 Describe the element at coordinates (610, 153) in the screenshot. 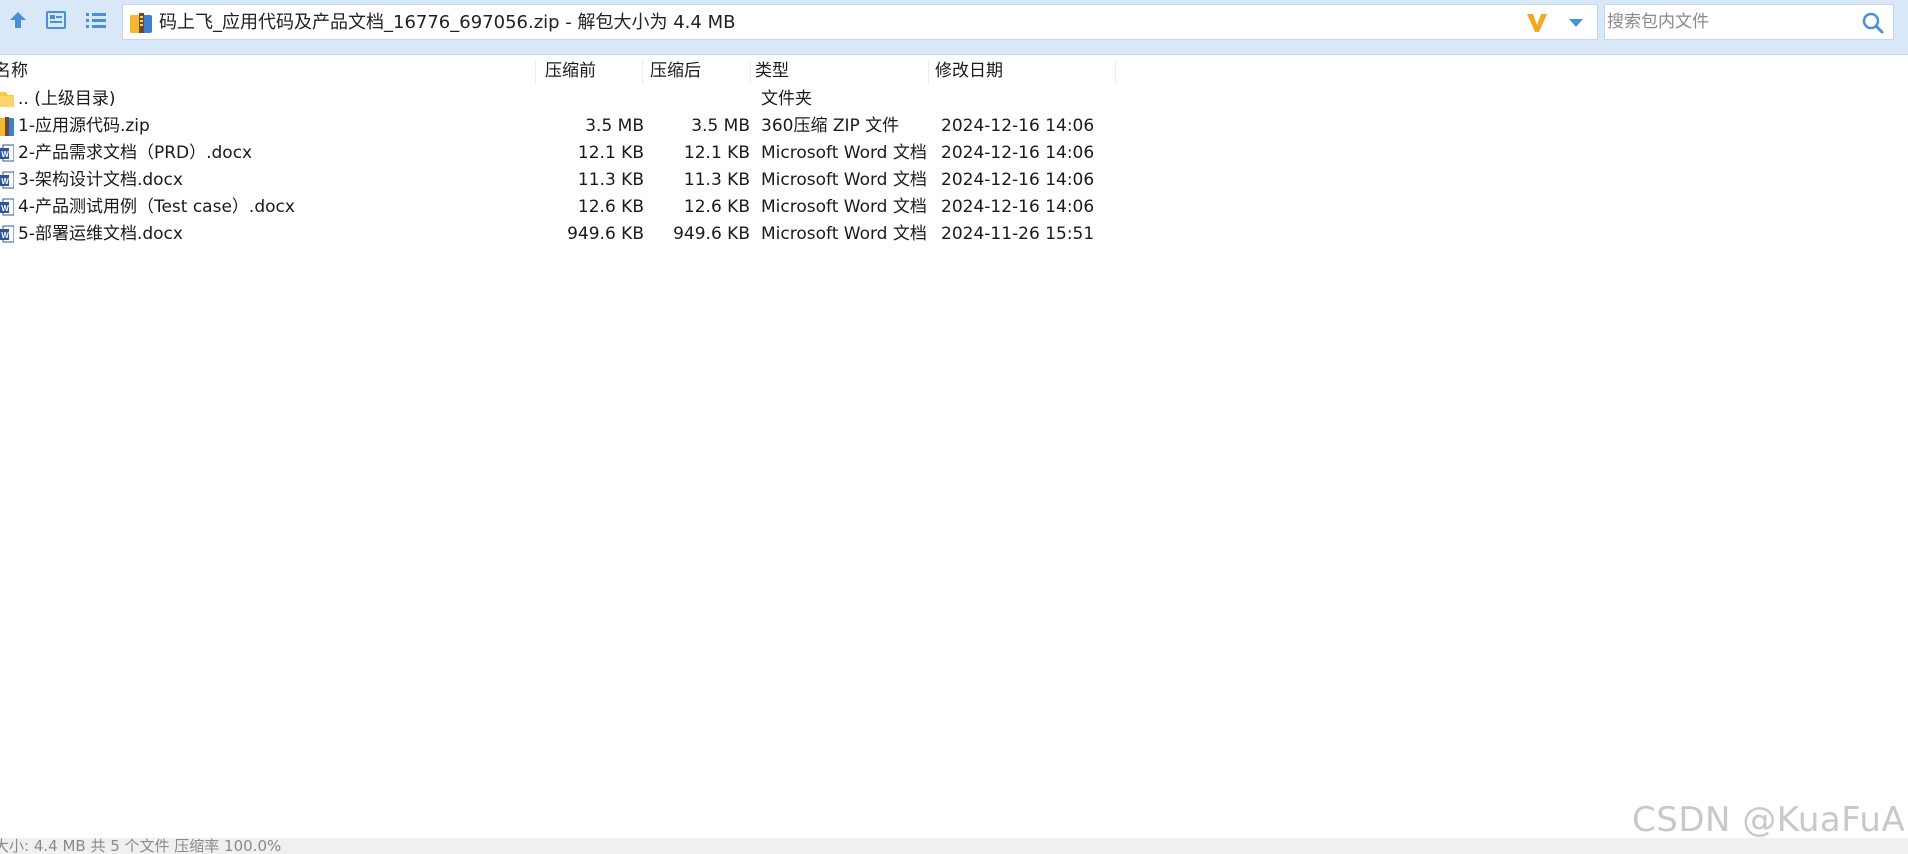

I see `file-size-before: 12.1 KB` at that location.